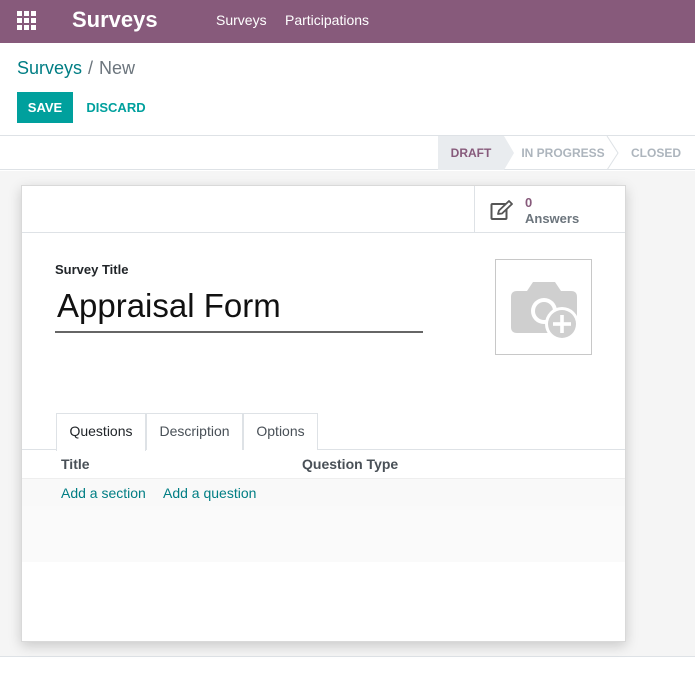  I want to click on column-title: Title, so click(75, 464).